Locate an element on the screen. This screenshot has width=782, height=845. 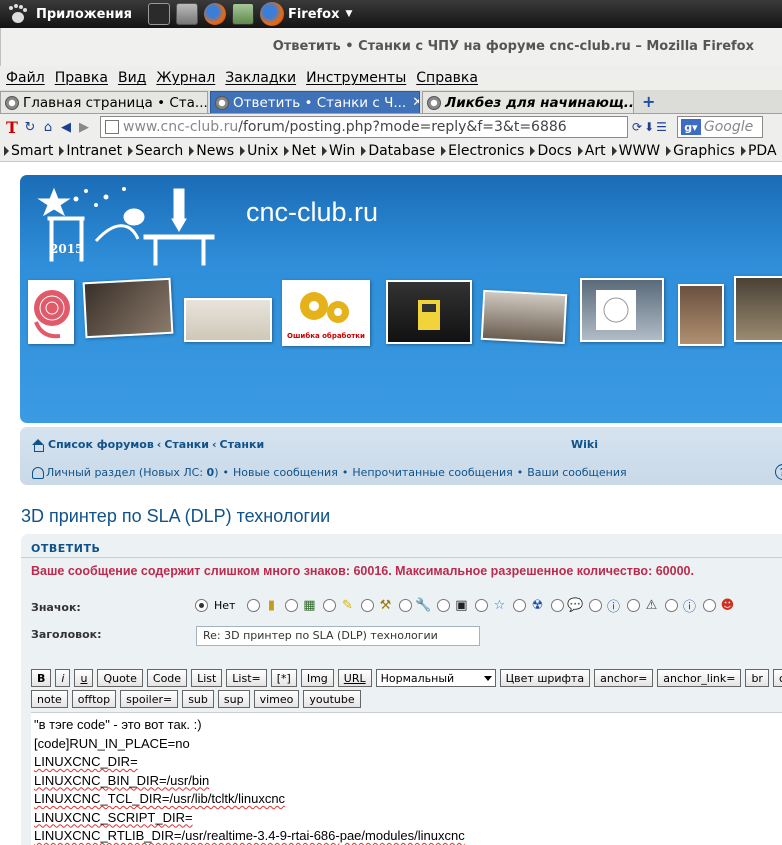
sync-icon: ⟳ is located at coordinates (637, 127).